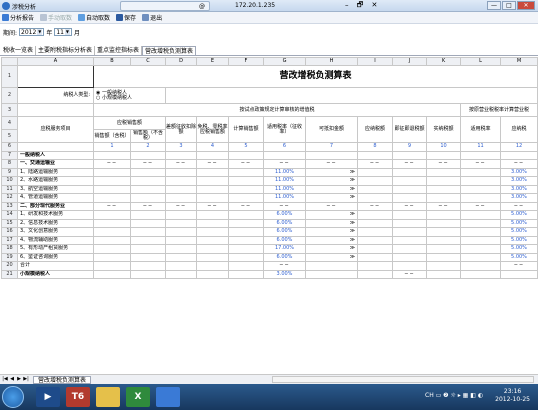 The width and height of the screenshot is (538, 410). Describe the element at coordinates (55, 198) in the screenshot. I see `row-label: 4、管道运输服务` at that location.